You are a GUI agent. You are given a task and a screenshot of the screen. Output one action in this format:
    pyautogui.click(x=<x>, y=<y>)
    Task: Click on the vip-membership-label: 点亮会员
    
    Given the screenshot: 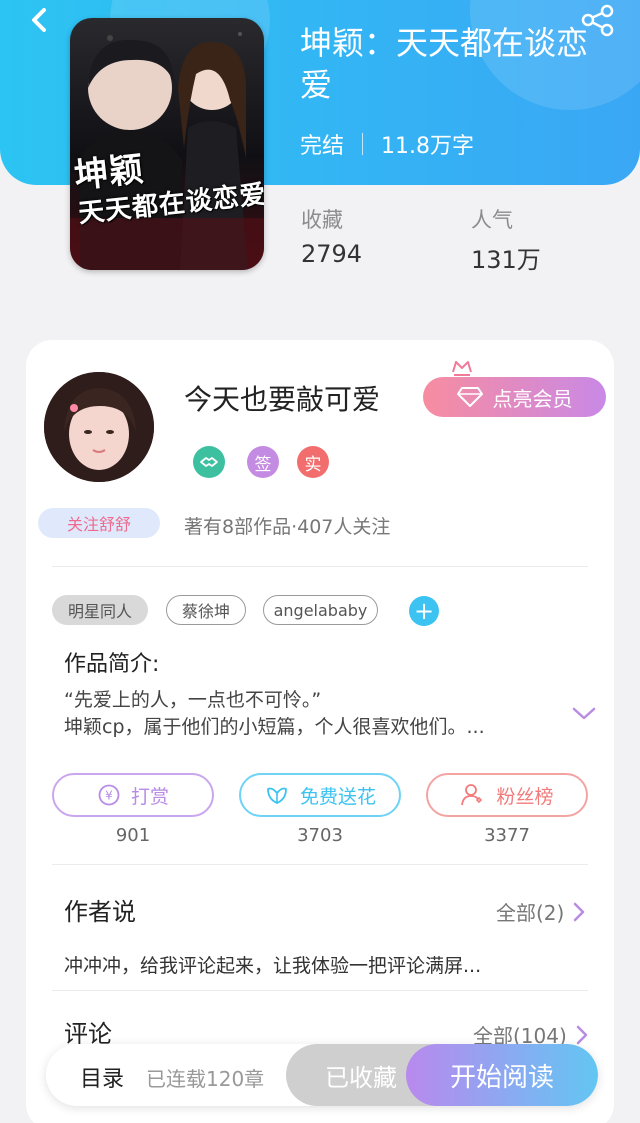 What is the action you would take?
    pyautogui.click(x=532, y=398)
    